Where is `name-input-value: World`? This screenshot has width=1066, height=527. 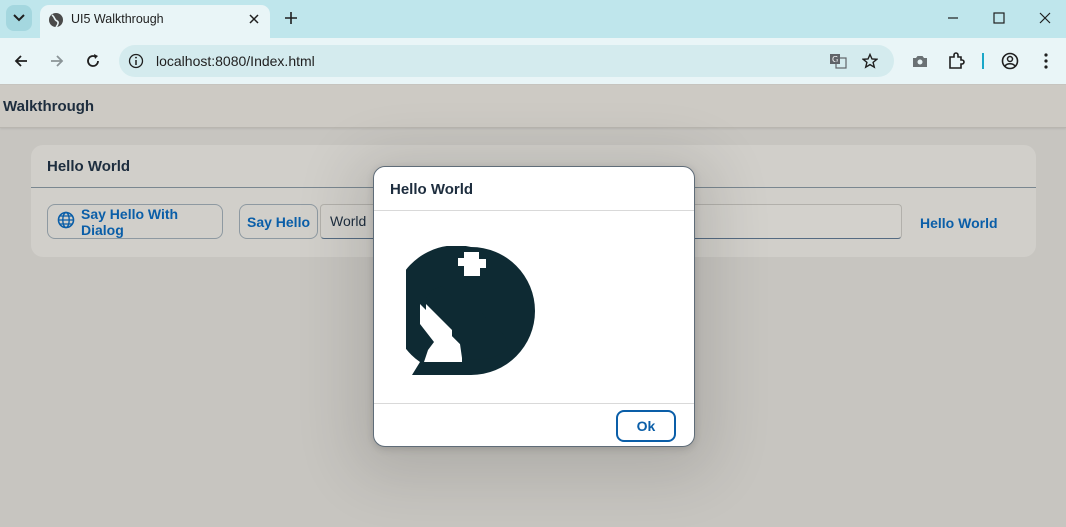
name-input-value: World is located at coordinates (348, 221).